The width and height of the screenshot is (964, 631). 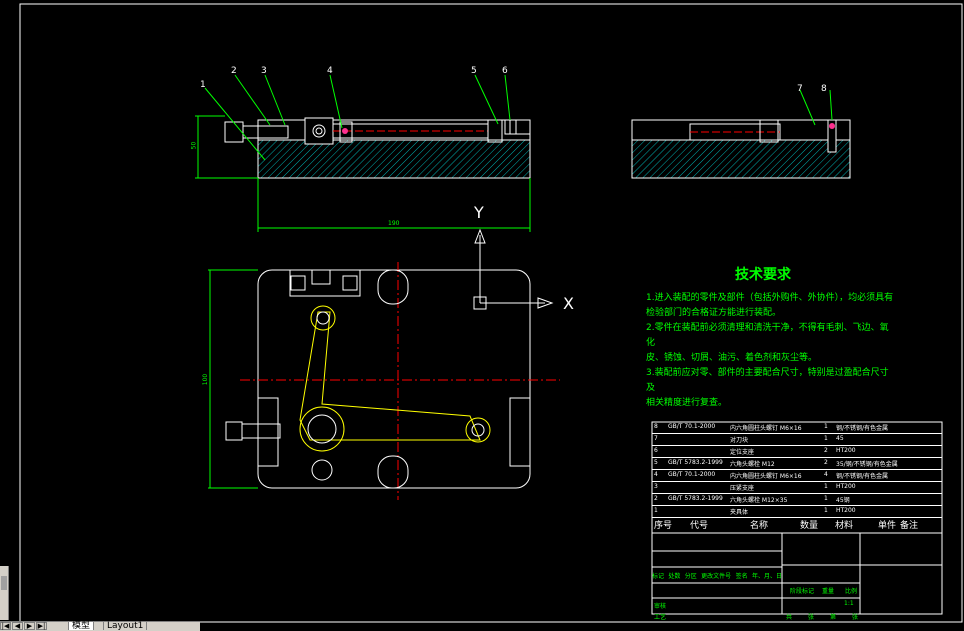 What do you see at coordinates (759, 526) in the screenshot?
I see `bom-header-name: 名称` at bounding box center [759, 526].